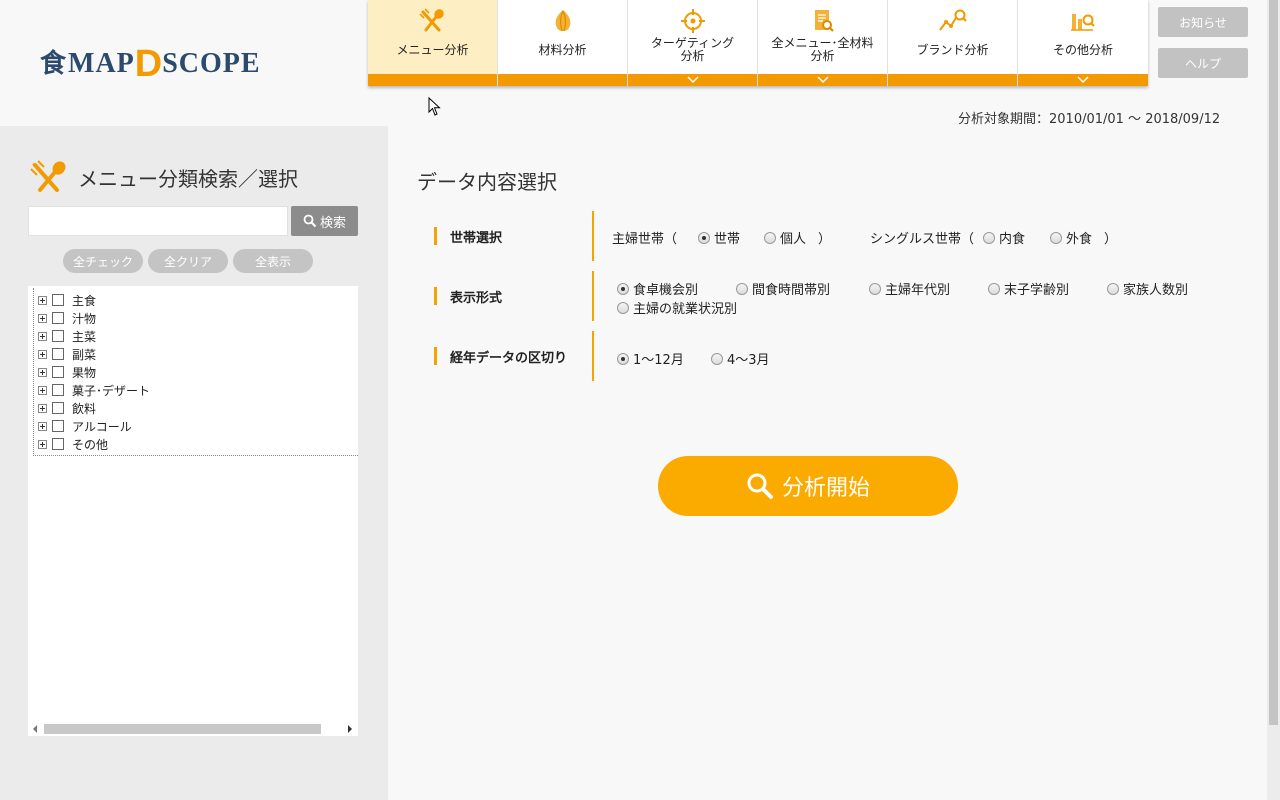 The width and height of the screenshot is (1280, 800). Describe the element at coordinates (1083, 43) in the screenshot. I see `tab-other-analysis: その他分析` at that location.